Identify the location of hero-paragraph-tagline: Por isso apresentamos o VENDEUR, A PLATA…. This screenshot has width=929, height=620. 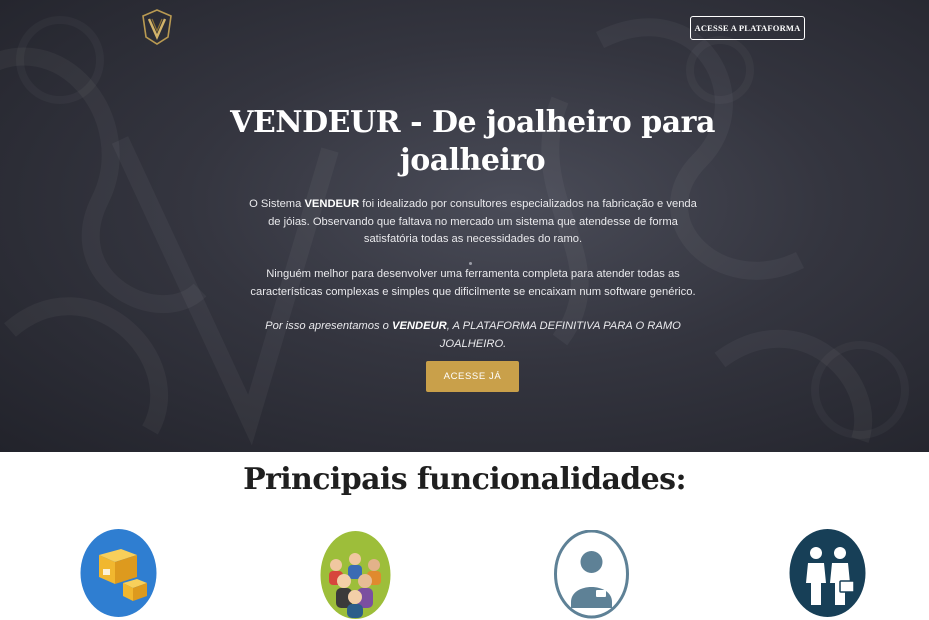
(473, 335).